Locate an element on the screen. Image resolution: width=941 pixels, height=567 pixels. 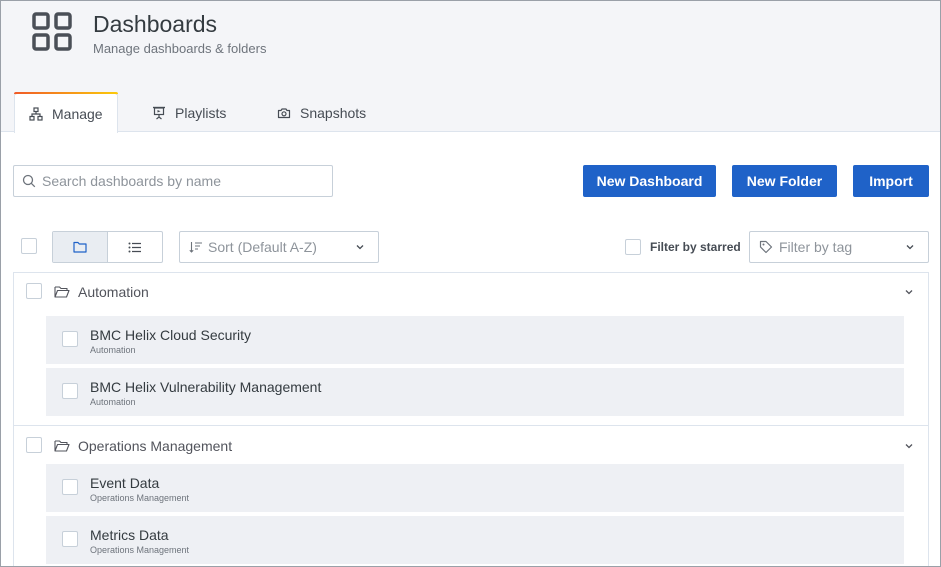
tab-manage: Manage is located at coordinates (66, 112).